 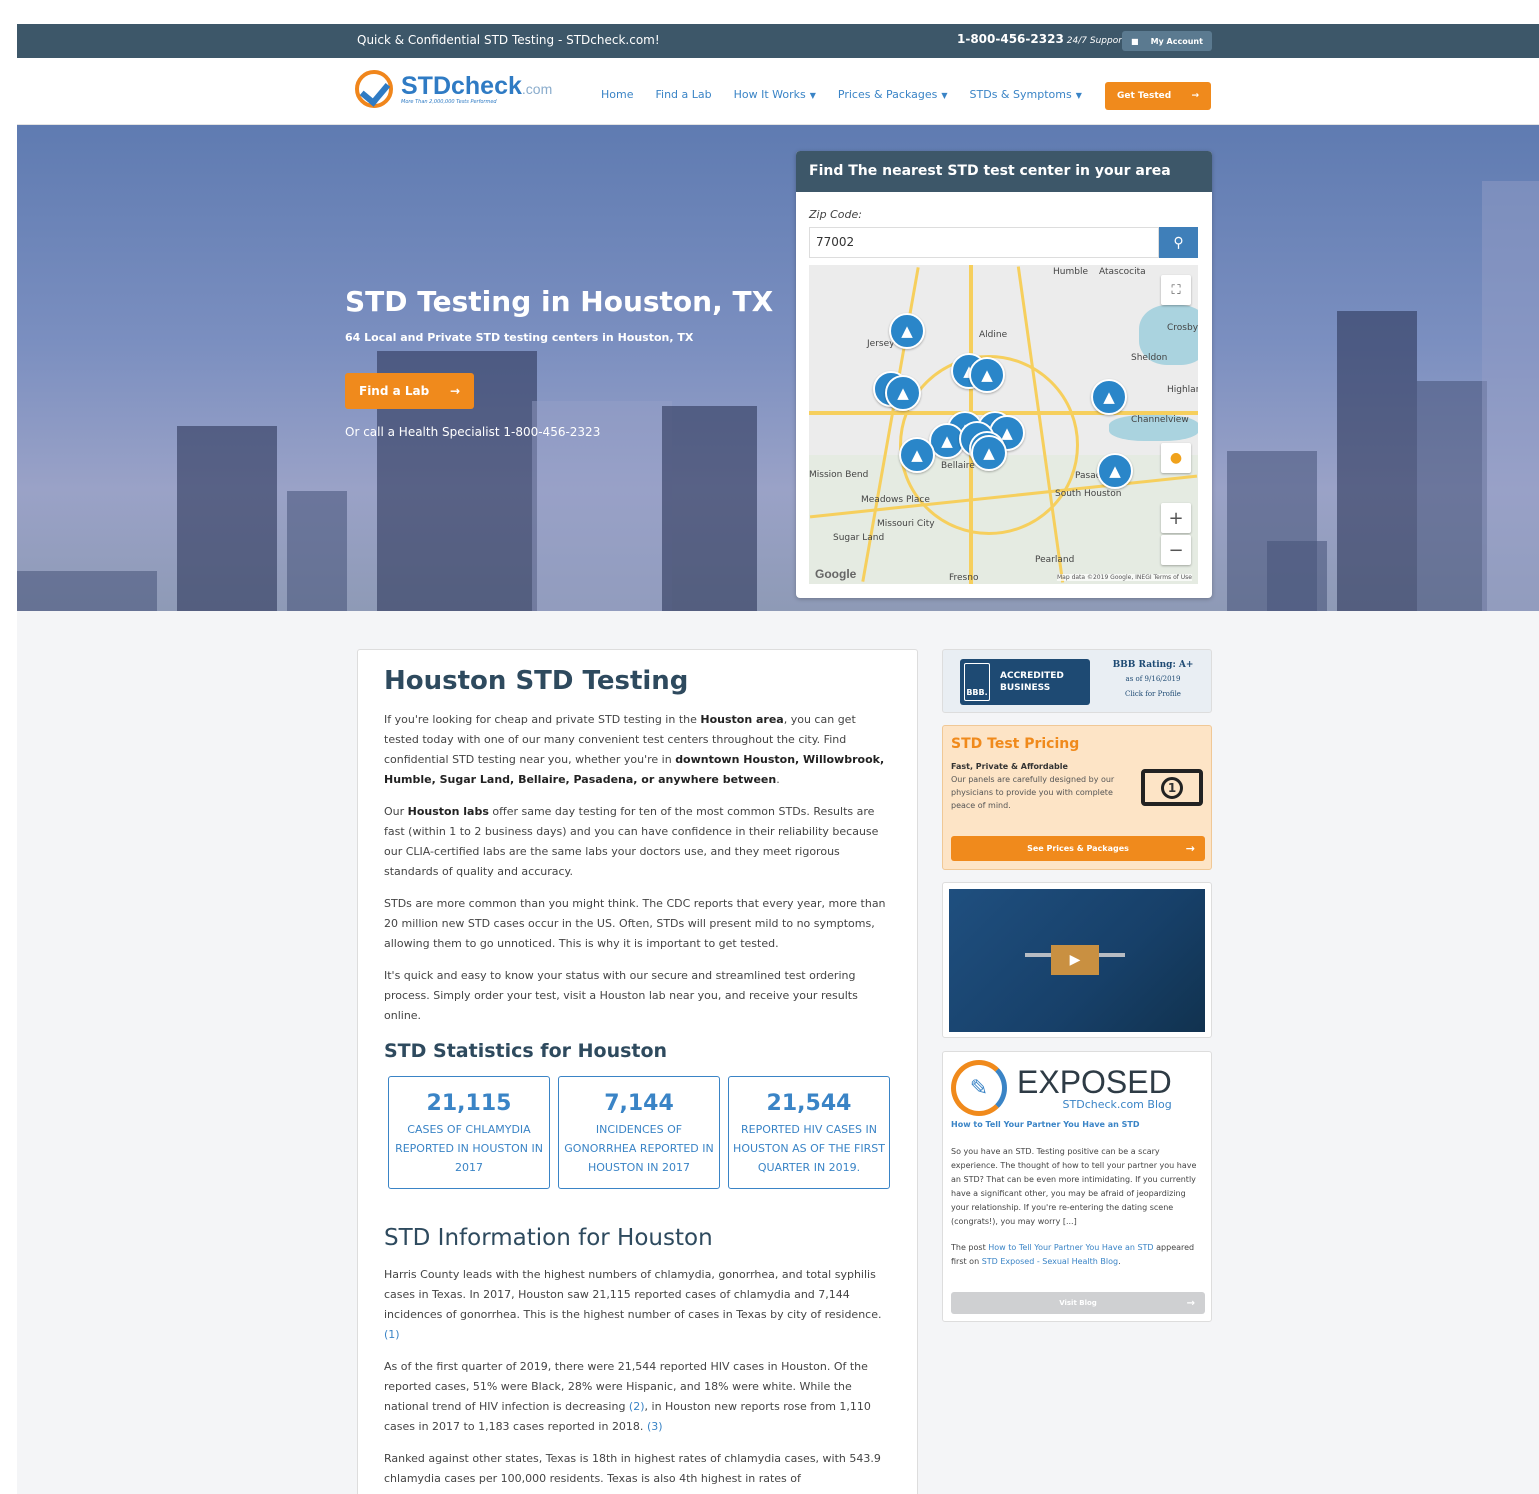 What do you see at coordinates (1010, 39) in the screenshot?
I see `phone-number: 1-800-456-2323` at bounding box center [1010, 39].